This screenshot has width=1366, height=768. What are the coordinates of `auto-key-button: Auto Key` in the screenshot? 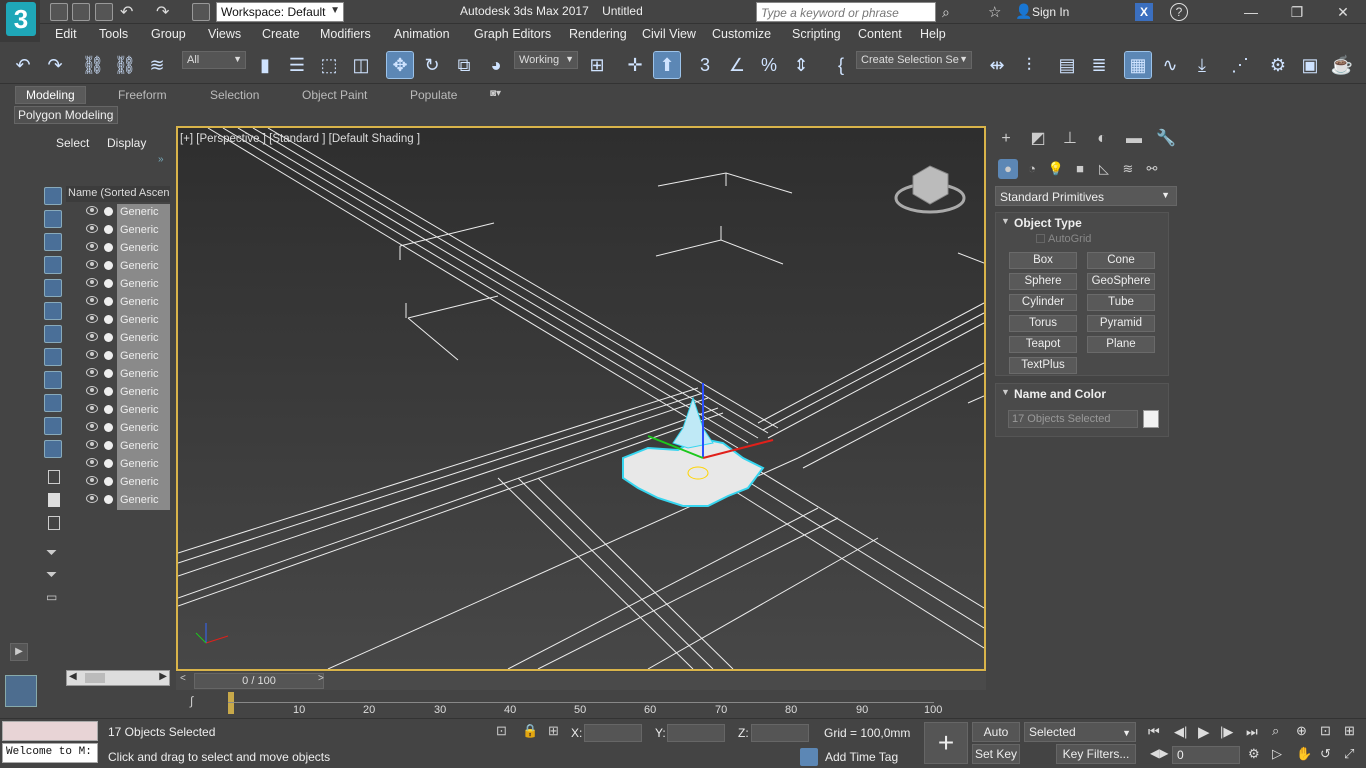 It's located at (996, 739).